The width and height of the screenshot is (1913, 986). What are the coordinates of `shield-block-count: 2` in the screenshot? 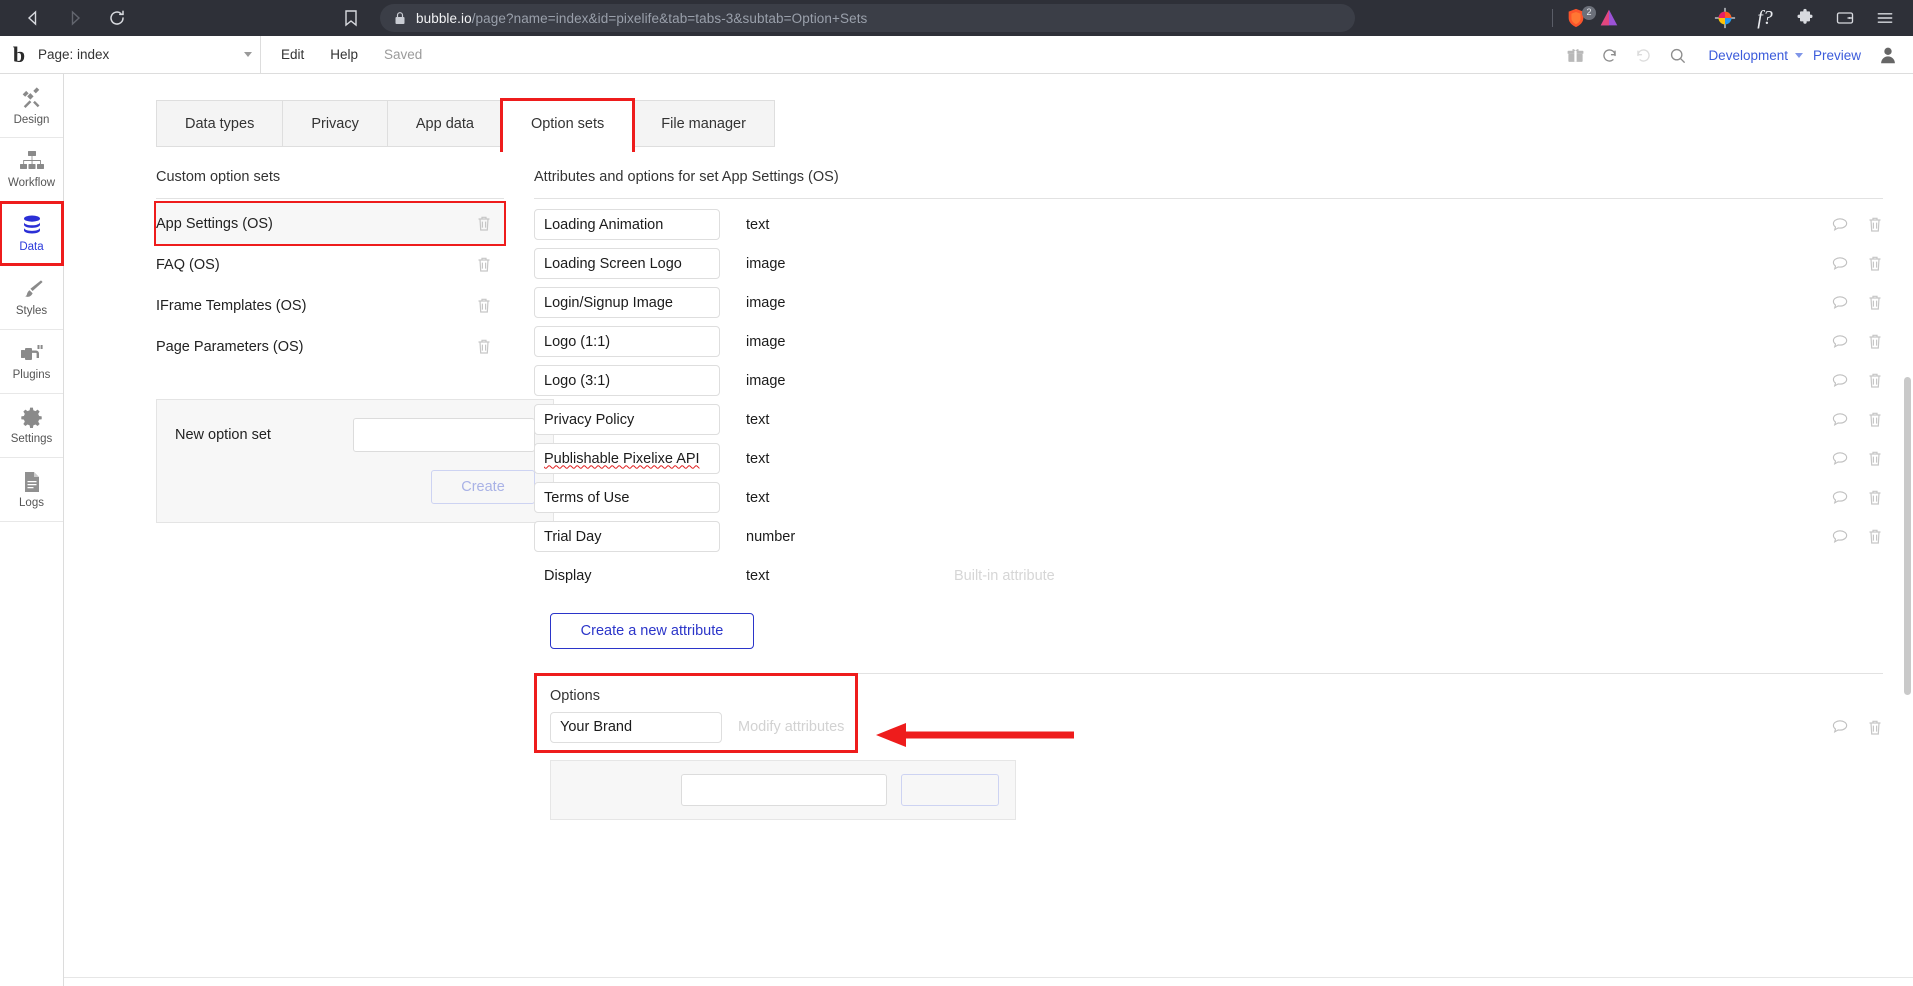 It's located at (1589, 13).